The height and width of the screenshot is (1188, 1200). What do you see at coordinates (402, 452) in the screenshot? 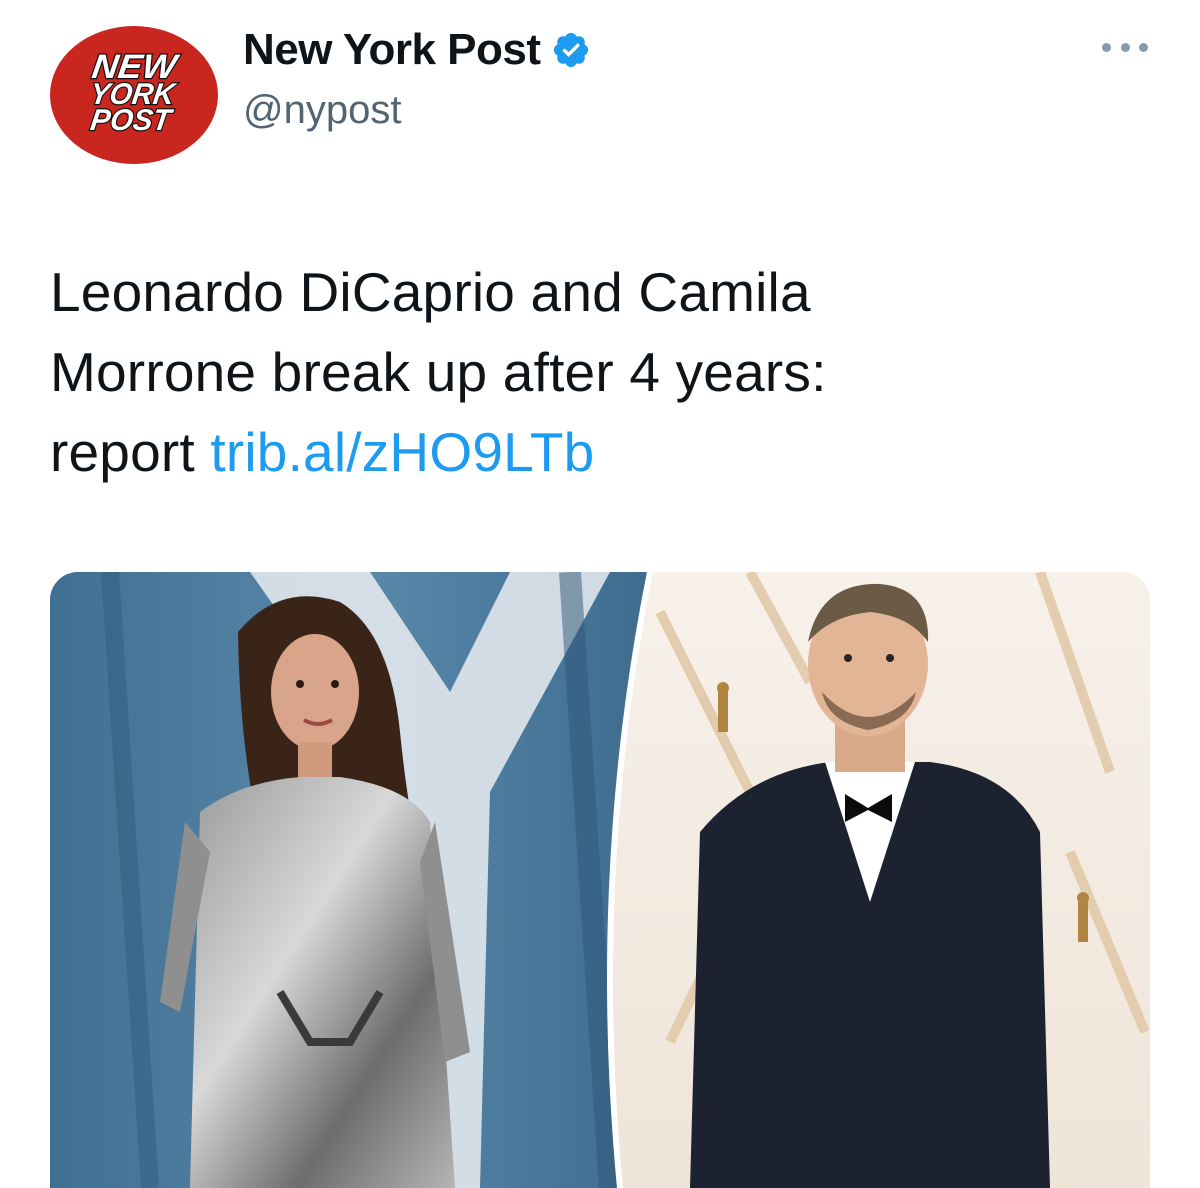
I see `tweet-link: trib.al/zHO9LTb` at bounding box center [402, 452].